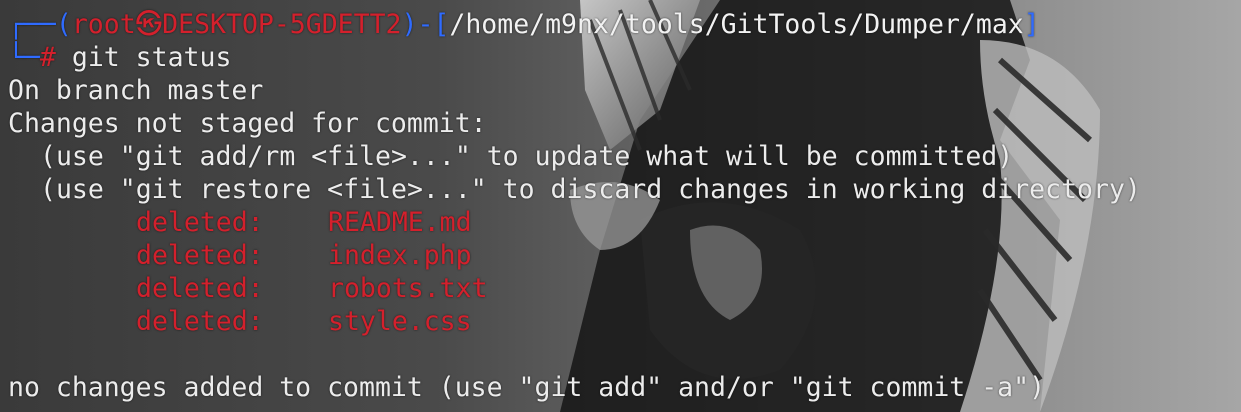 The height and width of the screenshot is (412, 1241). I want to click on command-line: └─# git status, so click(620, 57).